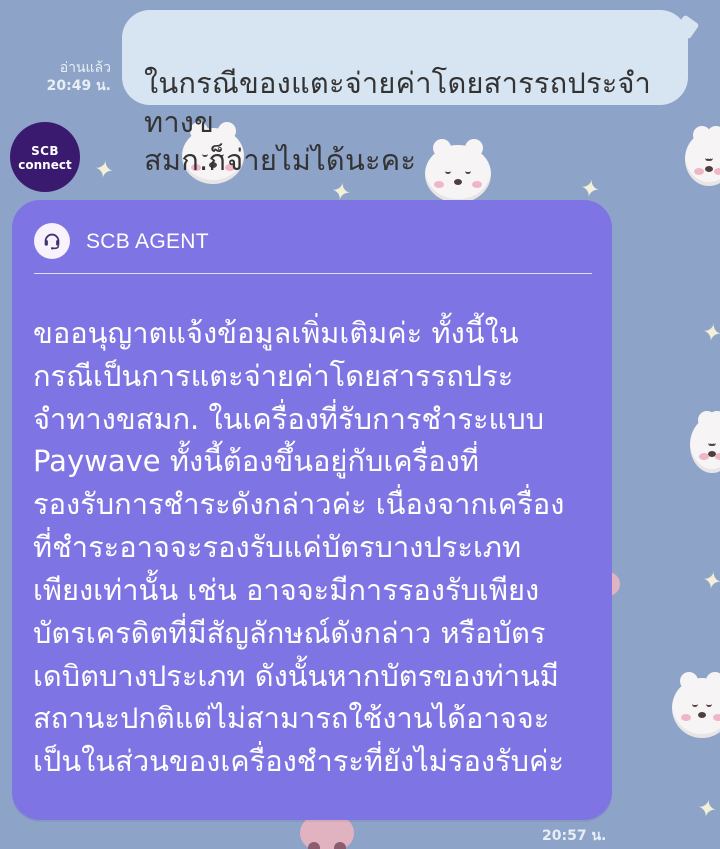 The image size is (720, 849). What do you see at coordinates (327, 832) in the screenshot?
I see `toy-car-icon` at bounding box center [327, 832].